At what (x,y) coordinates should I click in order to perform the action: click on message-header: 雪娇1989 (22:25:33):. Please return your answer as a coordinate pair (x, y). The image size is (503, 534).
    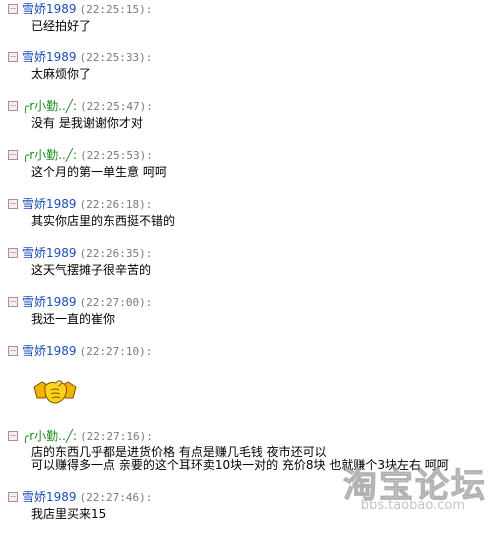
    Looking at the image, I should click on (80, 57).